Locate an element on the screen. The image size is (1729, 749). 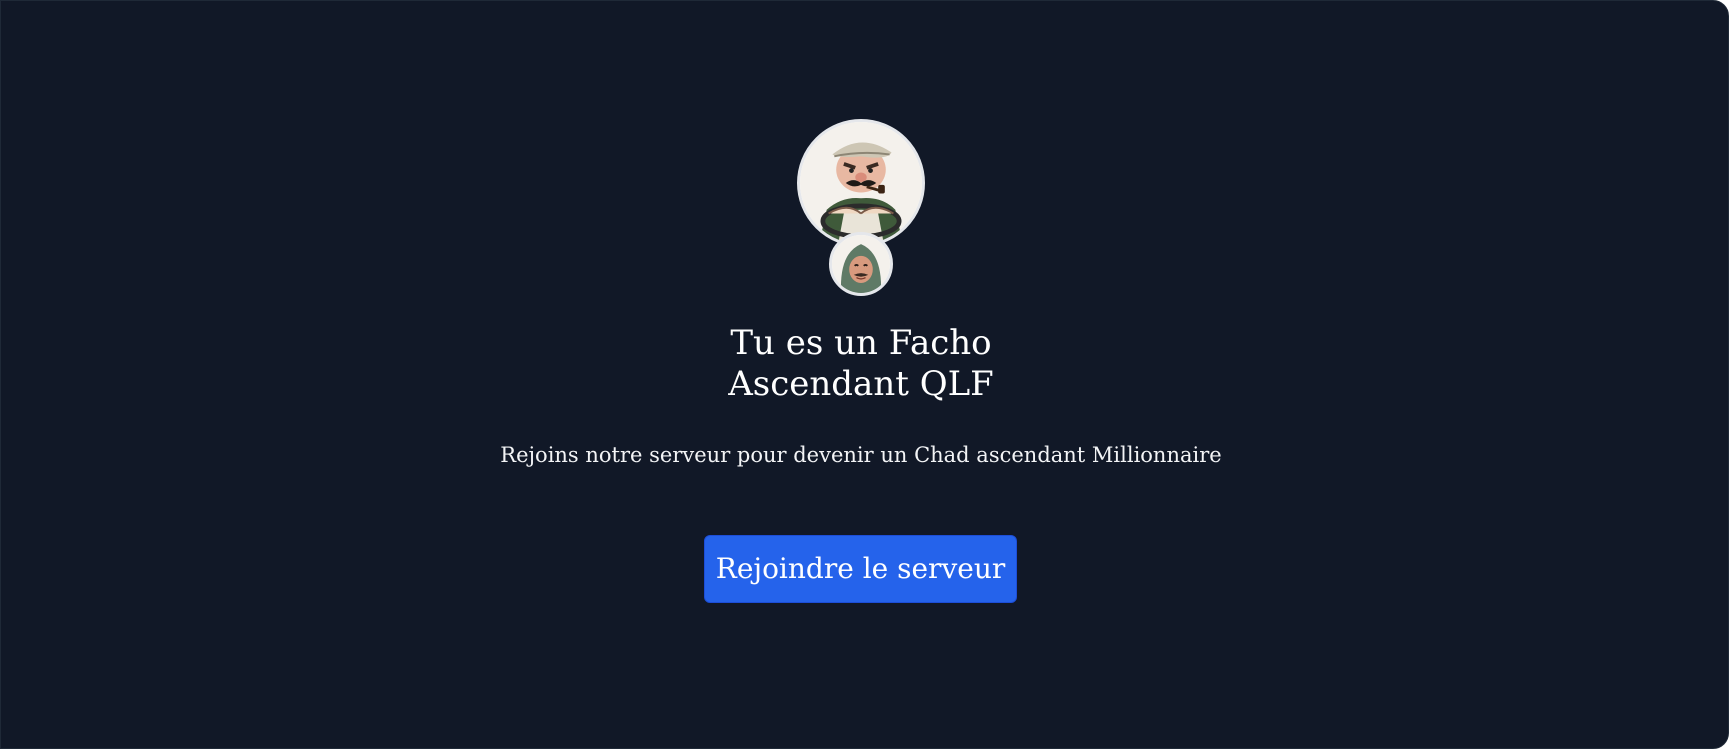
server-avatar is located at coordinates (861, 183).